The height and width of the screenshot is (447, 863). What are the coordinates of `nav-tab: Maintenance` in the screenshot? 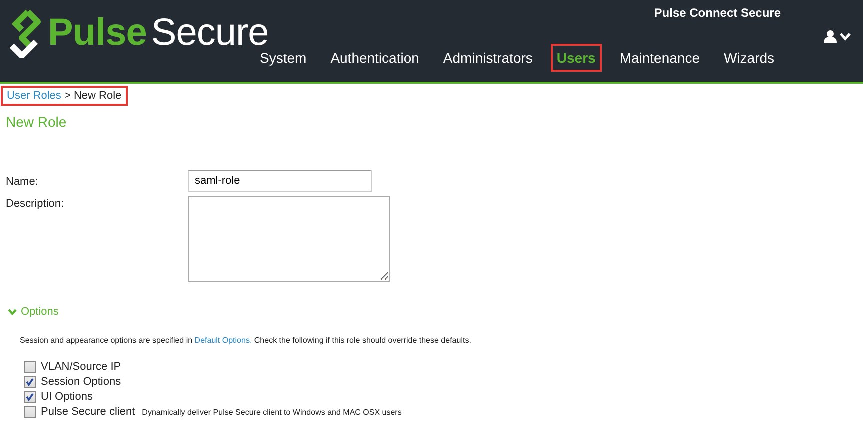 It's located at (660, 58).